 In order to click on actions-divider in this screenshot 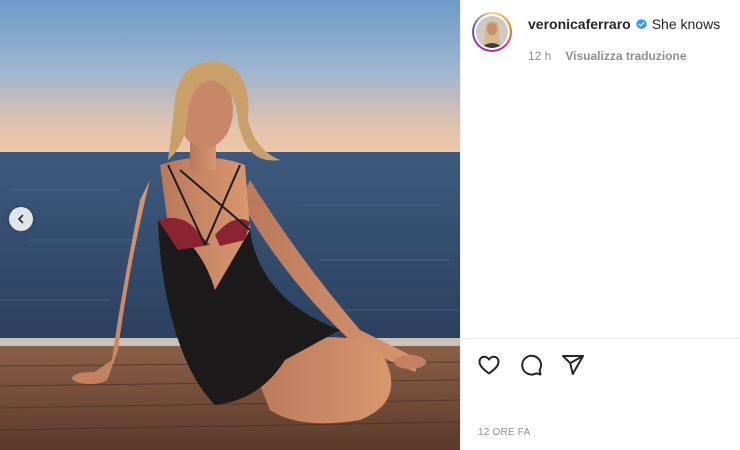, I will do `click(600, 338)`.